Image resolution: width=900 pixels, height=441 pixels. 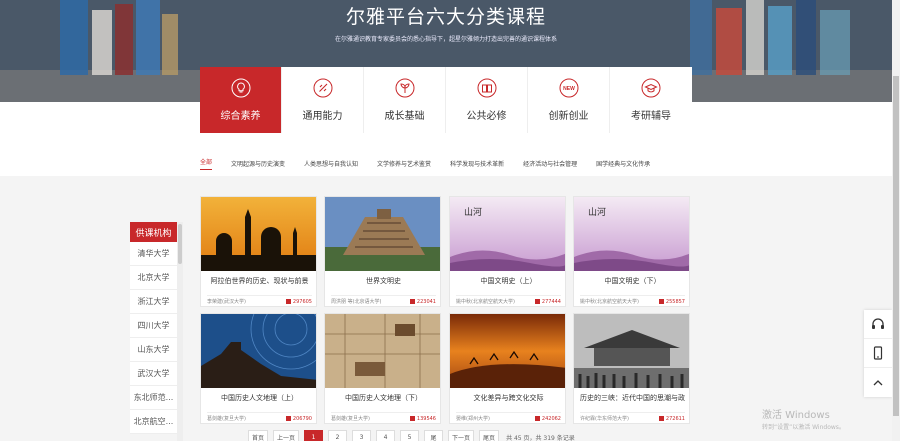 I want to click on tab-label: 创新创业, so click(x=568, y=116).